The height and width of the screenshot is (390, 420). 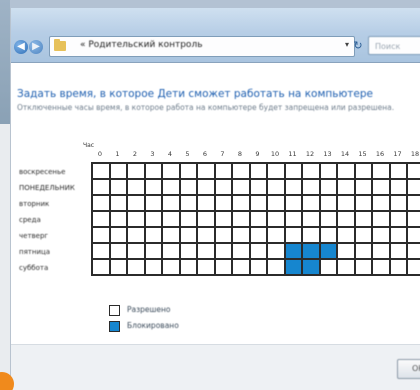 I want to click on ok-button: ОК, so click(x=408, y=369).